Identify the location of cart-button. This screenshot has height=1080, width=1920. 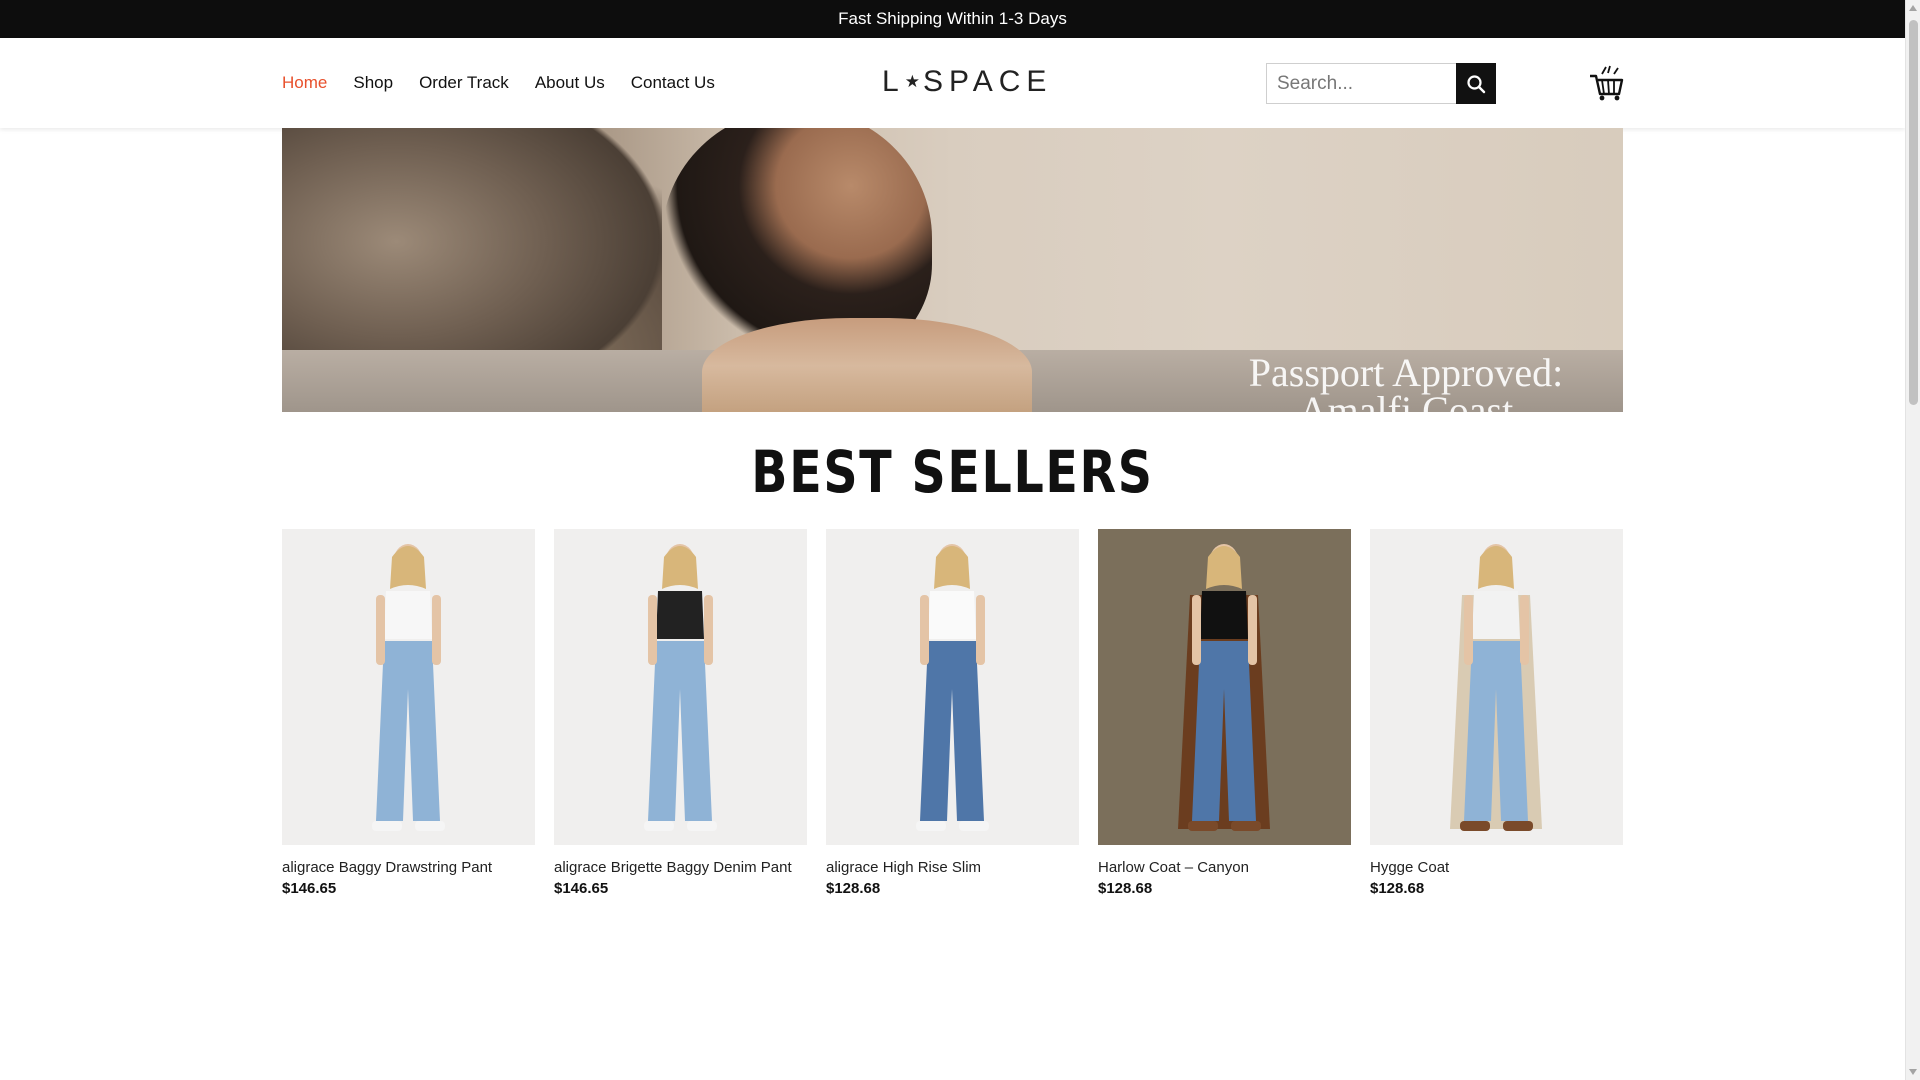
(1606, 83).